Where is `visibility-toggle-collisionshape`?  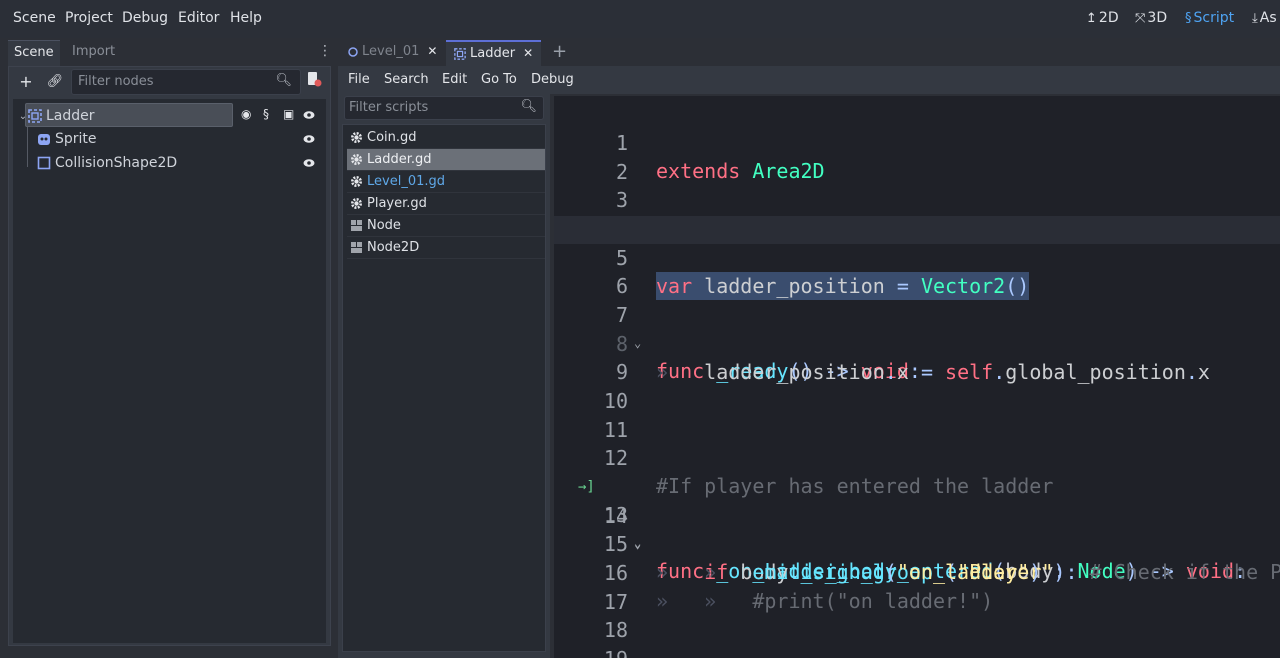 visibility-toggle-collisionshape is located at coordinates (305, 163).